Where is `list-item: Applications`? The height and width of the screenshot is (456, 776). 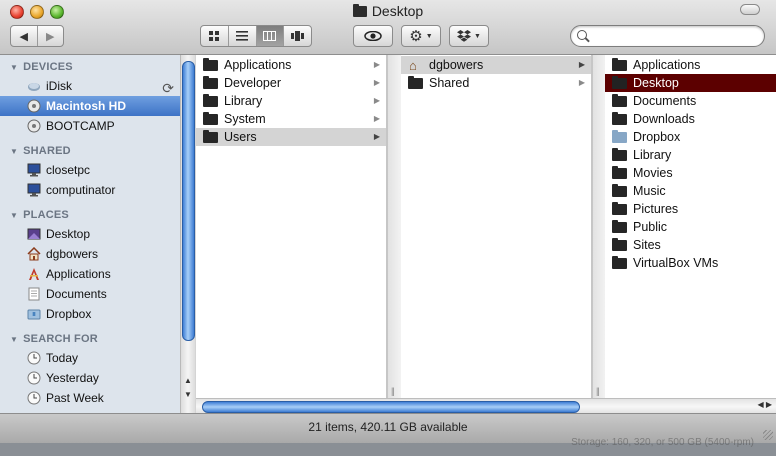
list-item: Applications is located at coordinates (690, 65).